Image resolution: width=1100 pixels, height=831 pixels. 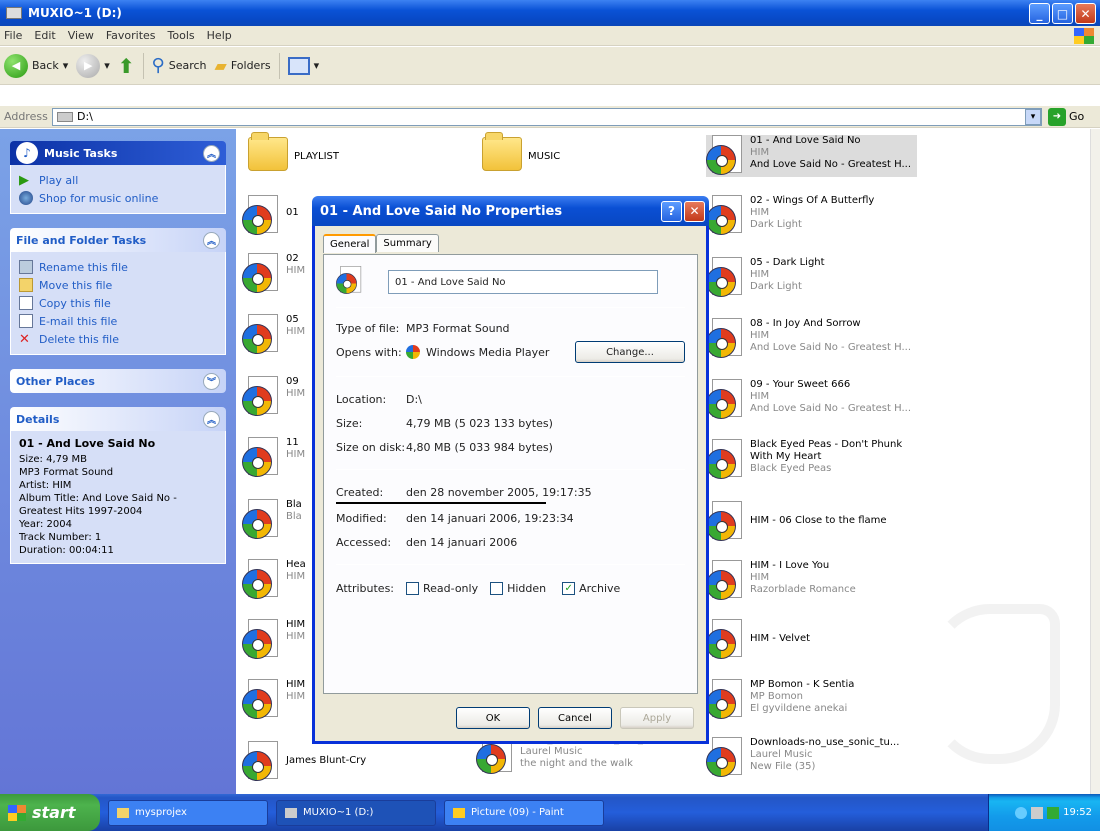 I want to click on file-item: James Blunt-Cry, so click(x=304, y=762).